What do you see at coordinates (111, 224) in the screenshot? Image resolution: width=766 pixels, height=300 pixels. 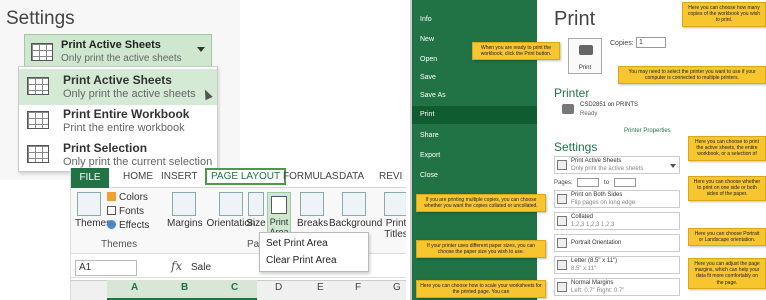 I see `effects-icon` at bounding box center [111, 224].